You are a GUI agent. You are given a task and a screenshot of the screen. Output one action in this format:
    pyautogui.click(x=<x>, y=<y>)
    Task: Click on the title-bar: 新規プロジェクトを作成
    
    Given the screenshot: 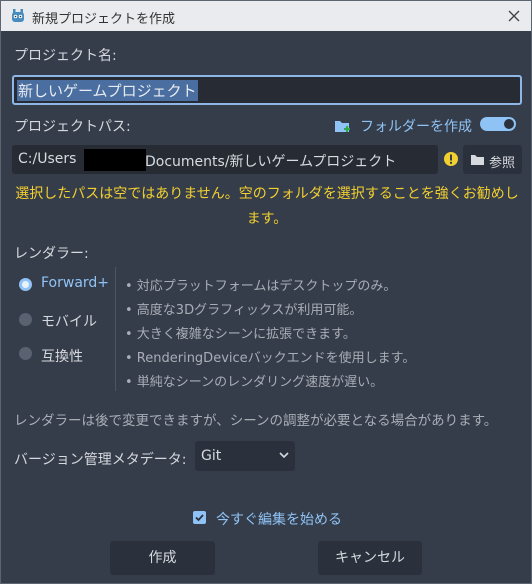 What is the action you would take?
    pyautogui.click(x=266, y=16)
    